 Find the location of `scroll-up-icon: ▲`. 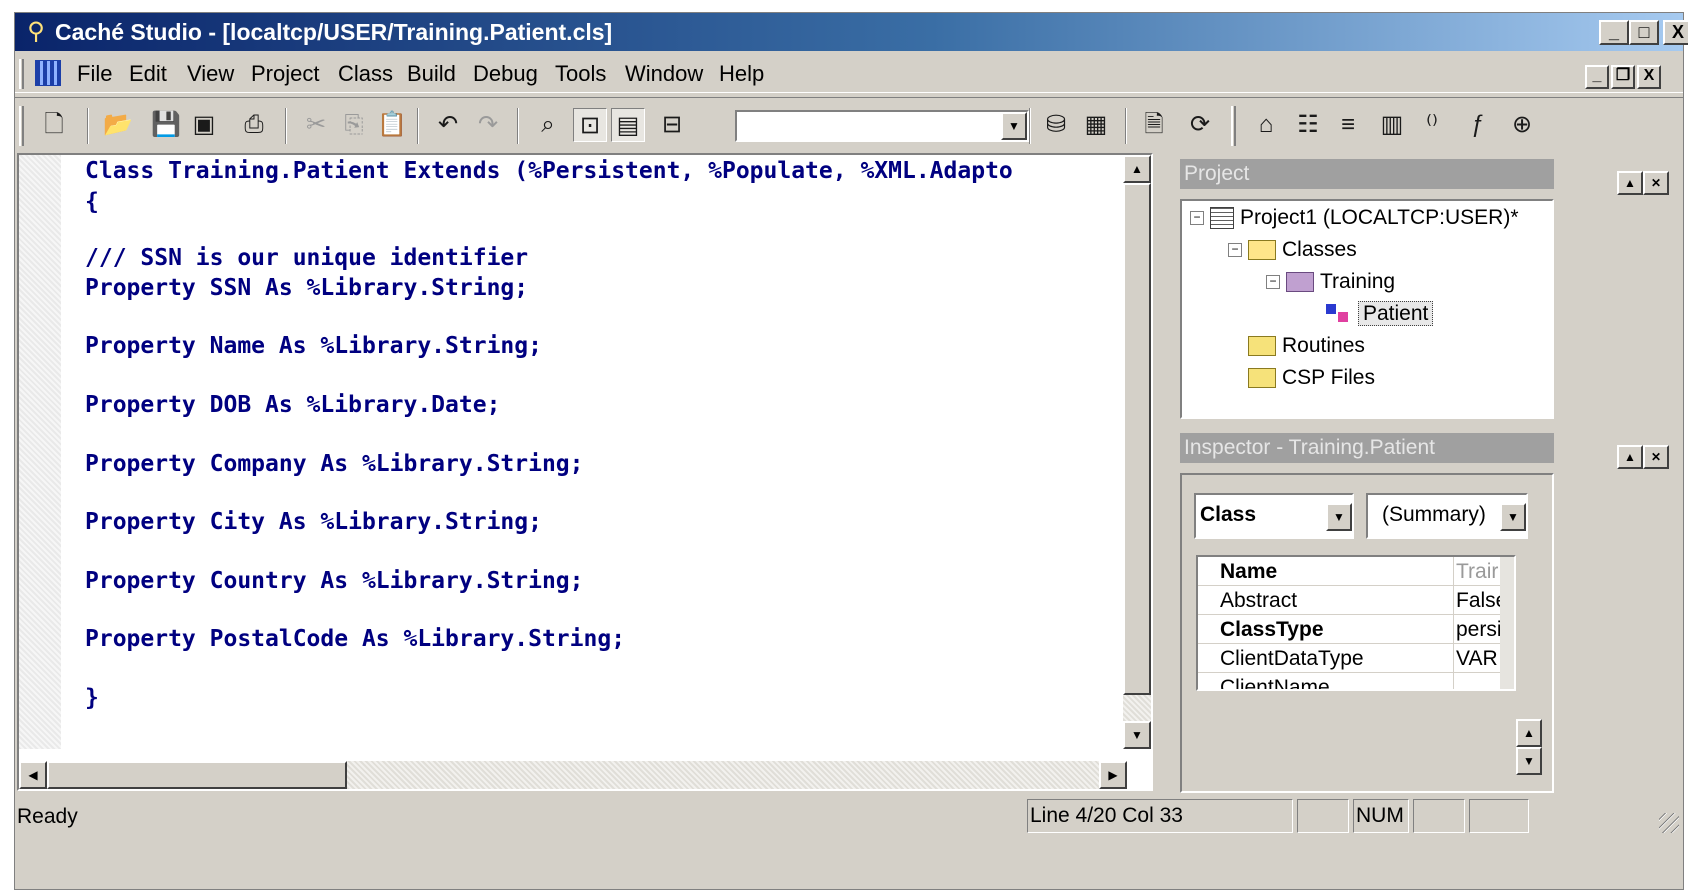

scroll-up-icon: ▲ is located at coordinates (1137, 169).